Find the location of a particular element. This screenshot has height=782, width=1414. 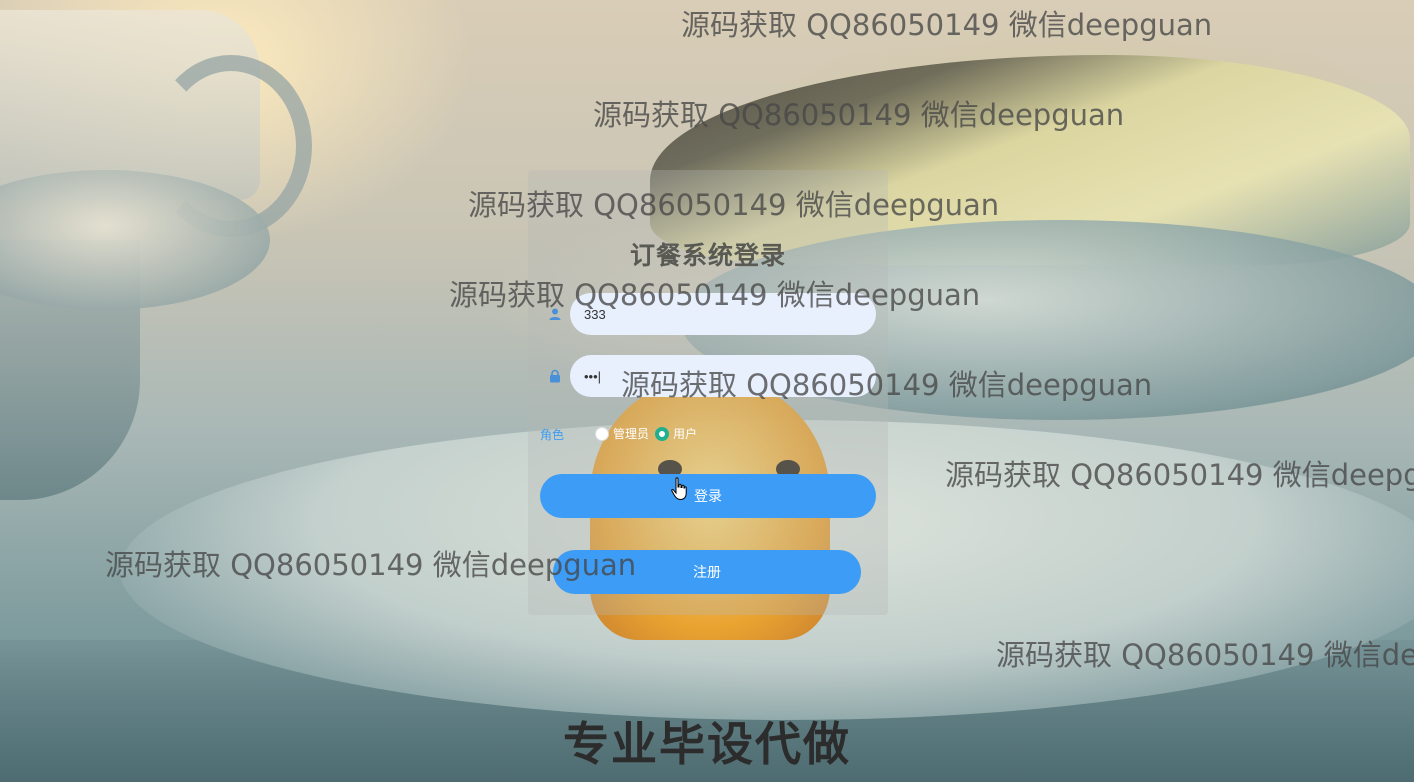

watermark-text: 源码获取 QQ86050149 微信deepg is located at coordinates (1179, 475).